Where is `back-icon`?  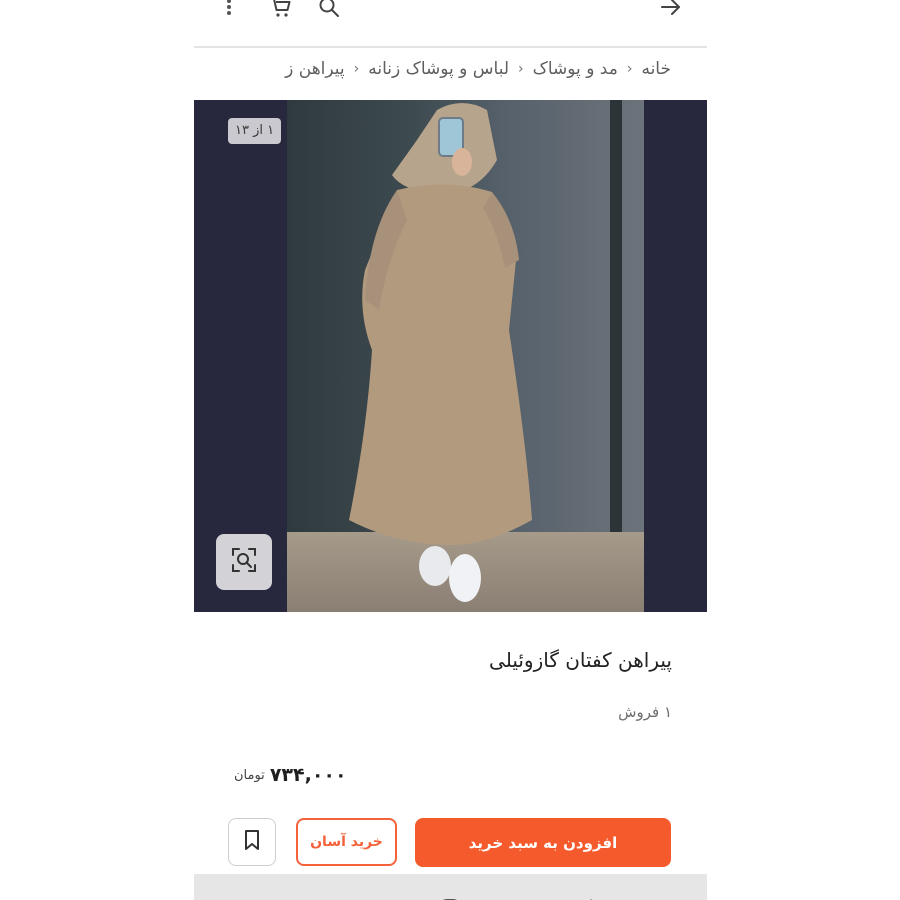 back-icon is located at coordinates (588, 896).